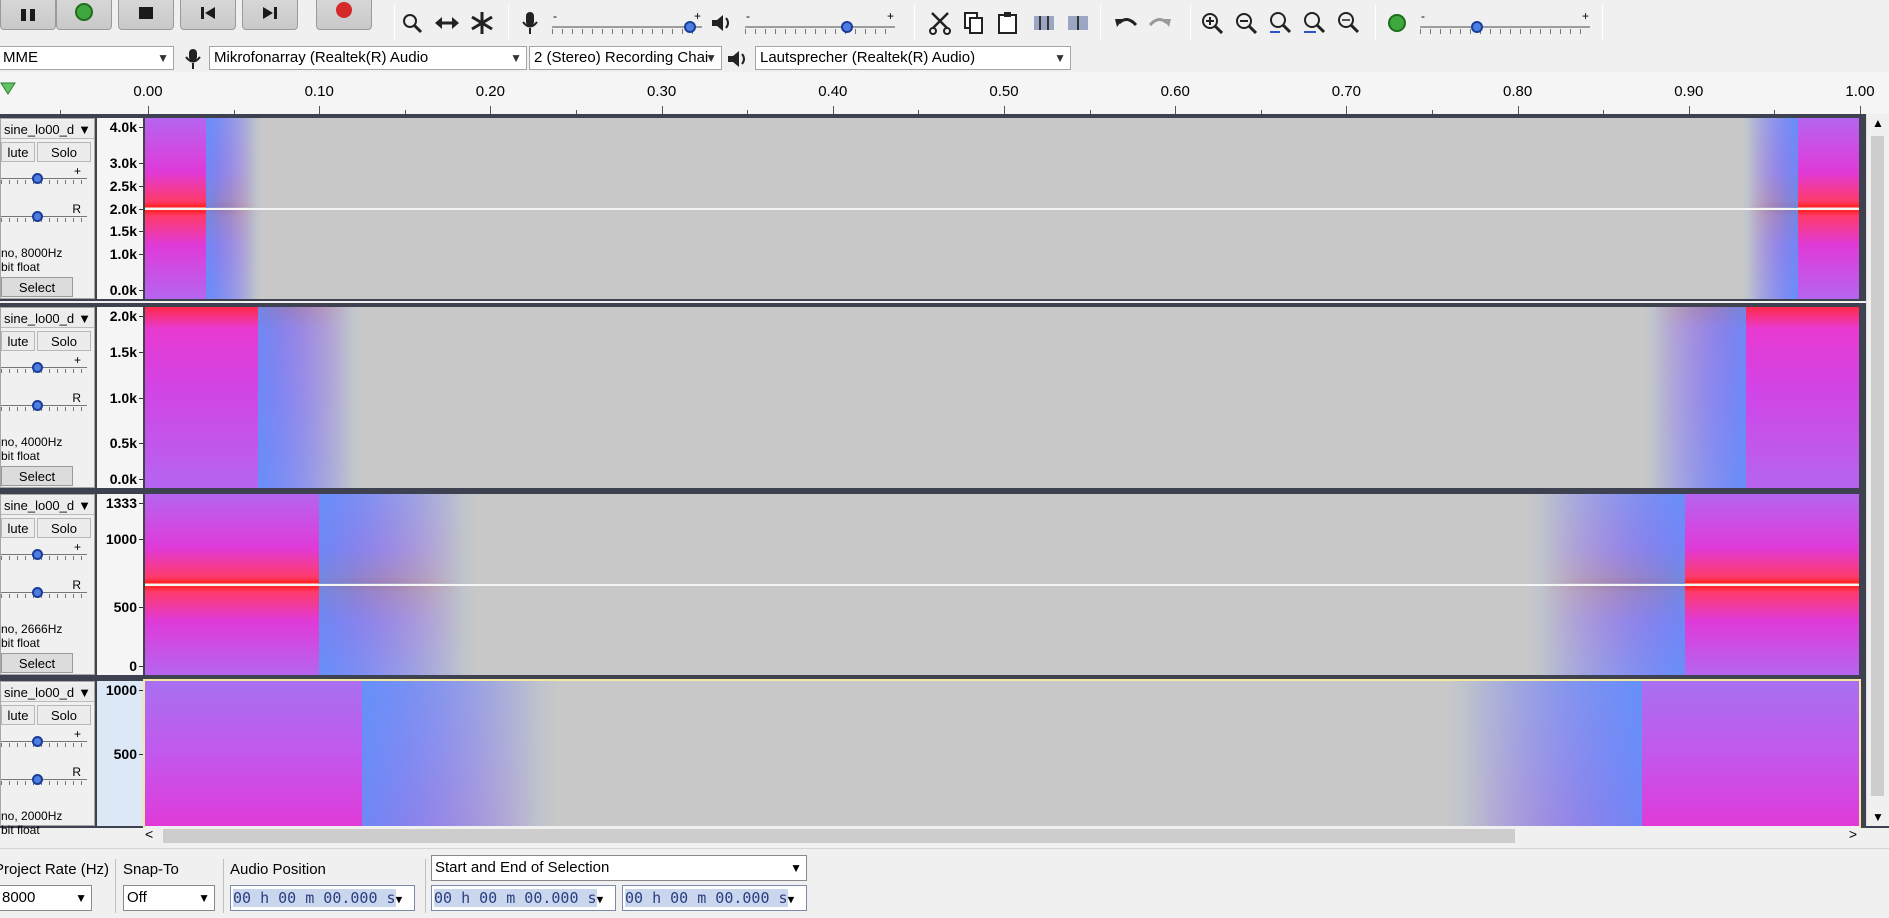 This screenshot has width=1889, height=918. I want to click on frequency-scale: 2.0k 1.5k 1.0k 0.5k 0.0k, so click(120, 397).